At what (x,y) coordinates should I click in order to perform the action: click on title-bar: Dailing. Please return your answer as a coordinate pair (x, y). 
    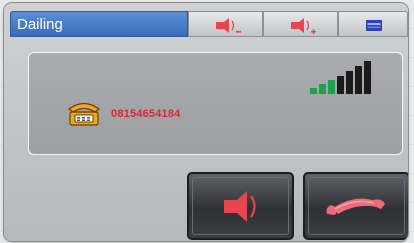
    Looking at the image, I should click on (209, 24).